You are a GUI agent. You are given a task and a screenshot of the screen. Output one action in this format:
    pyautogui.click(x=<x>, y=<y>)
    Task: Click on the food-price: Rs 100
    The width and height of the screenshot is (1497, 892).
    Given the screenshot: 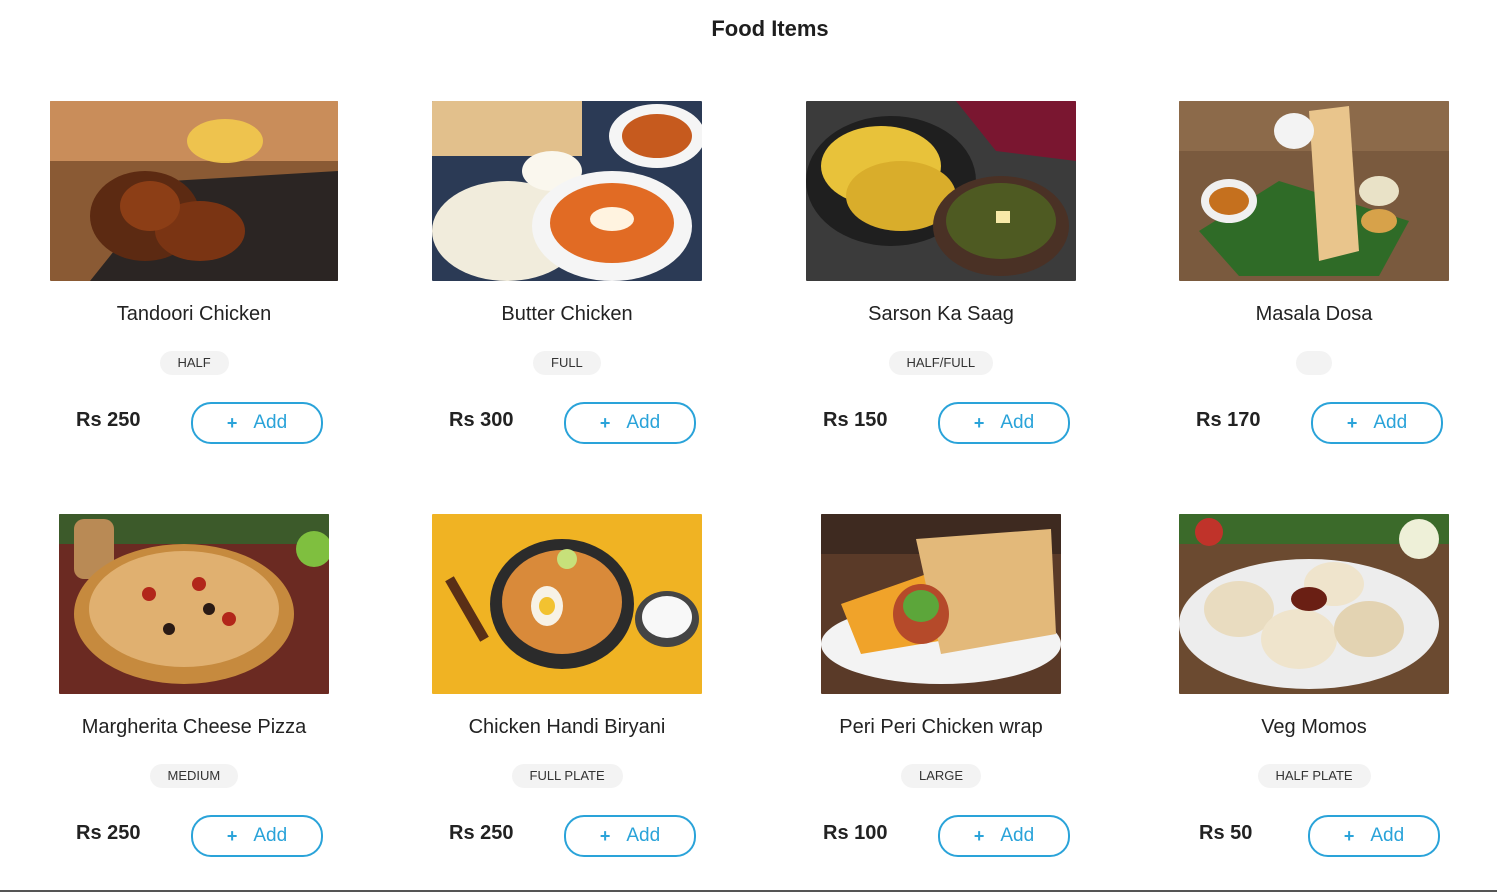 What is the action you would take?
    pyautogui.click(x=855, y=833)
    